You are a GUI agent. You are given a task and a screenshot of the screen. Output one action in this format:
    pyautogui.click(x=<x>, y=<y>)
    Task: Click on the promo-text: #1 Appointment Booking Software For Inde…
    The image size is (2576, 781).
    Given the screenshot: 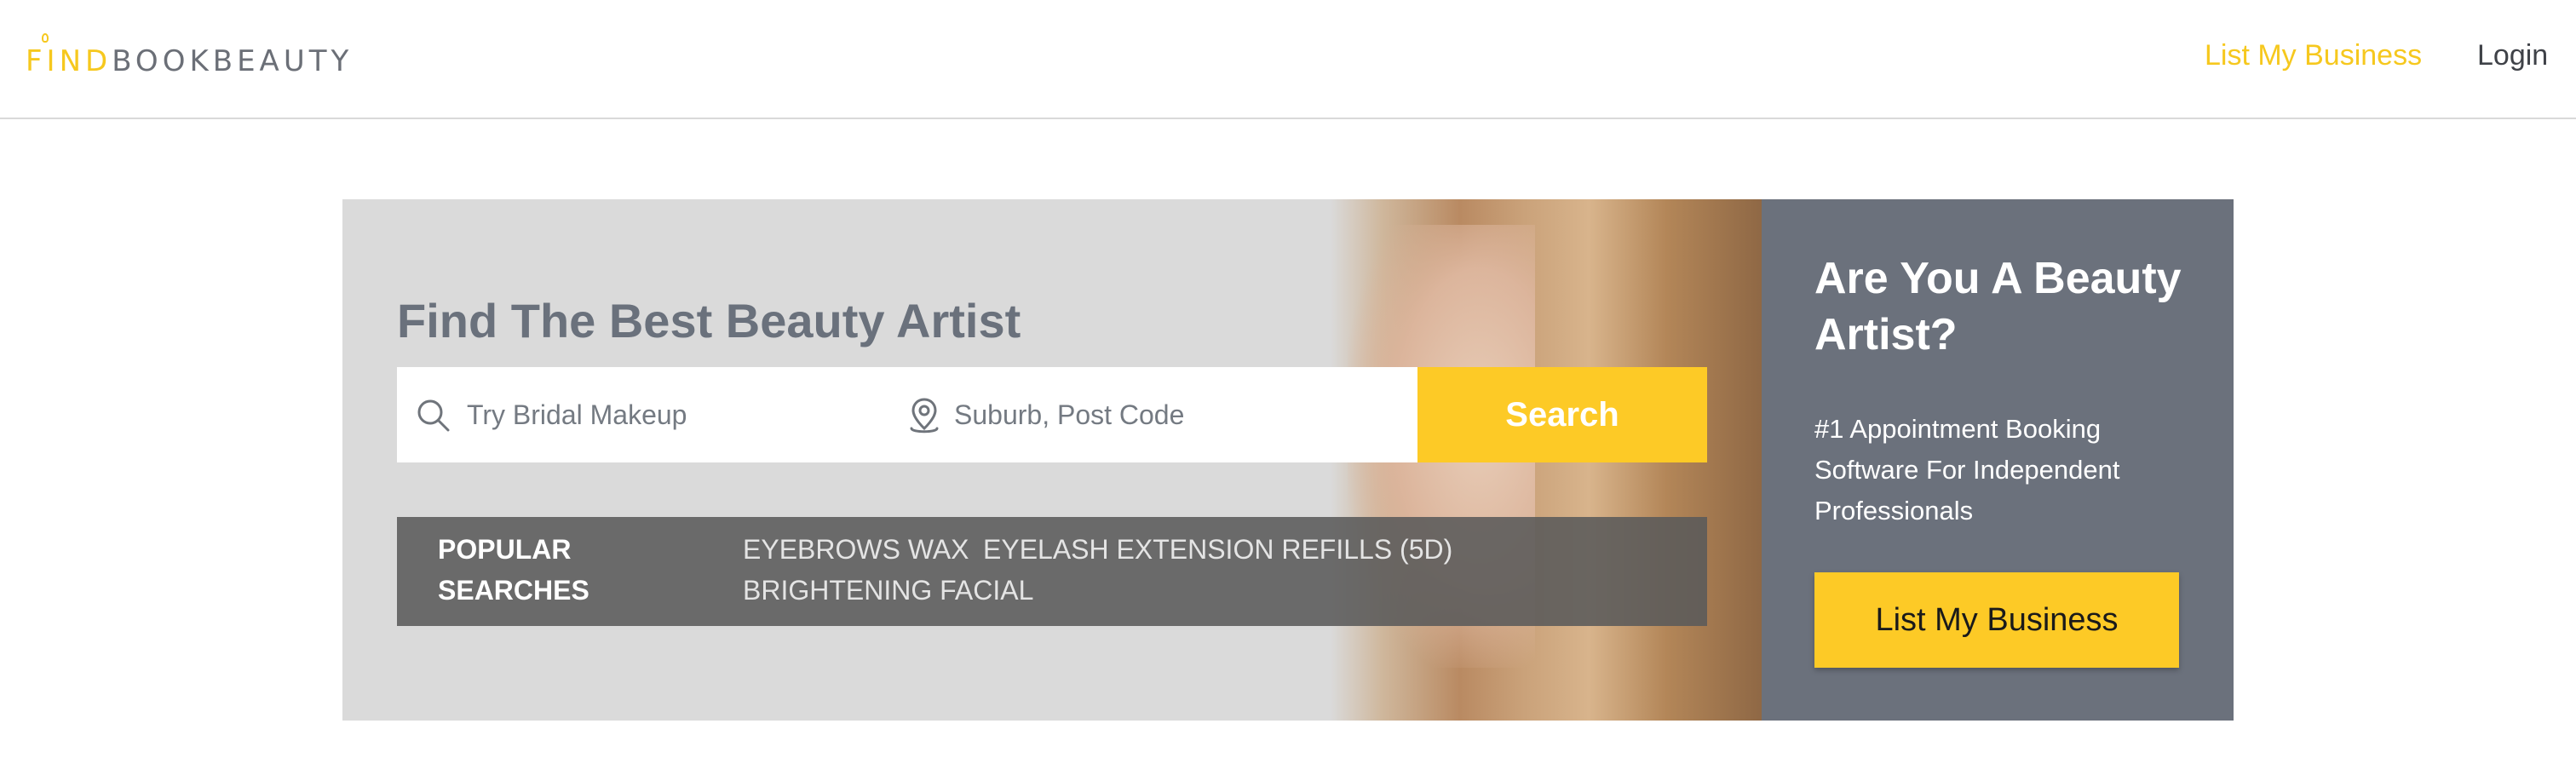 What is the action you would take?
    pyautogui.click(x=1967, y=469)
    